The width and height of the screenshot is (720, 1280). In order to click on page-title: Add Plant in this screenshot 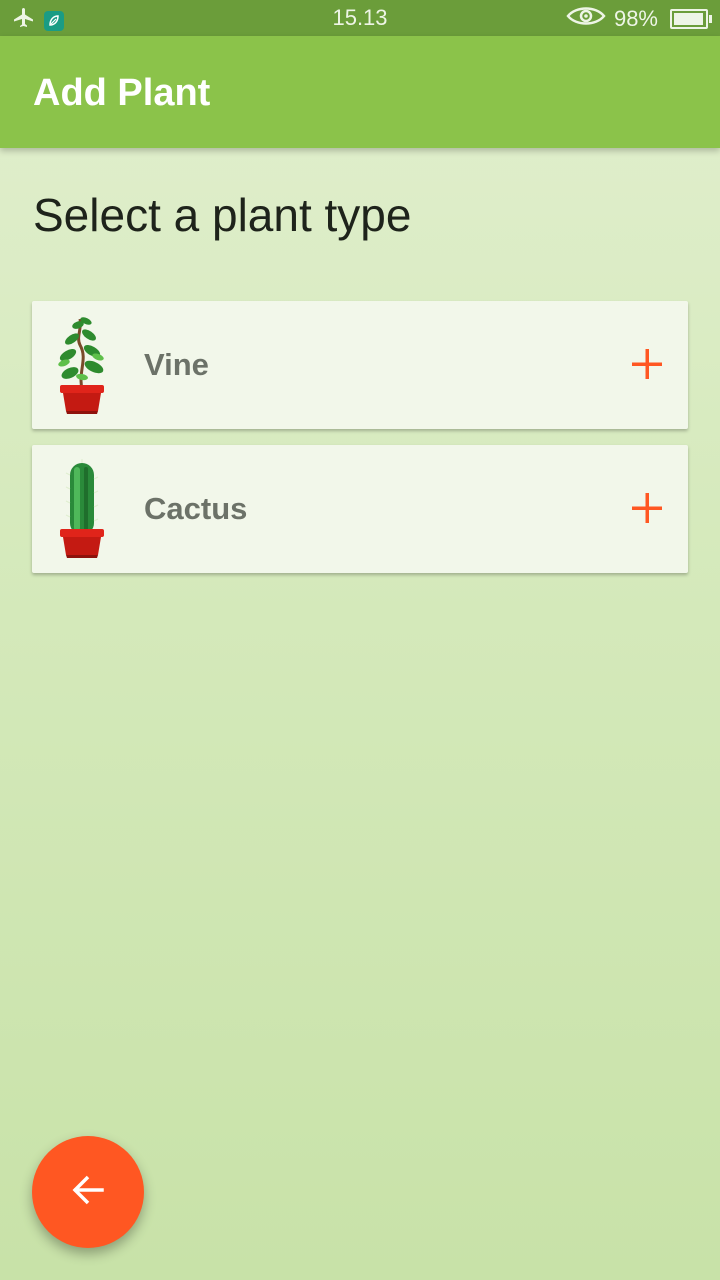, I will do `click(122, 93)`.